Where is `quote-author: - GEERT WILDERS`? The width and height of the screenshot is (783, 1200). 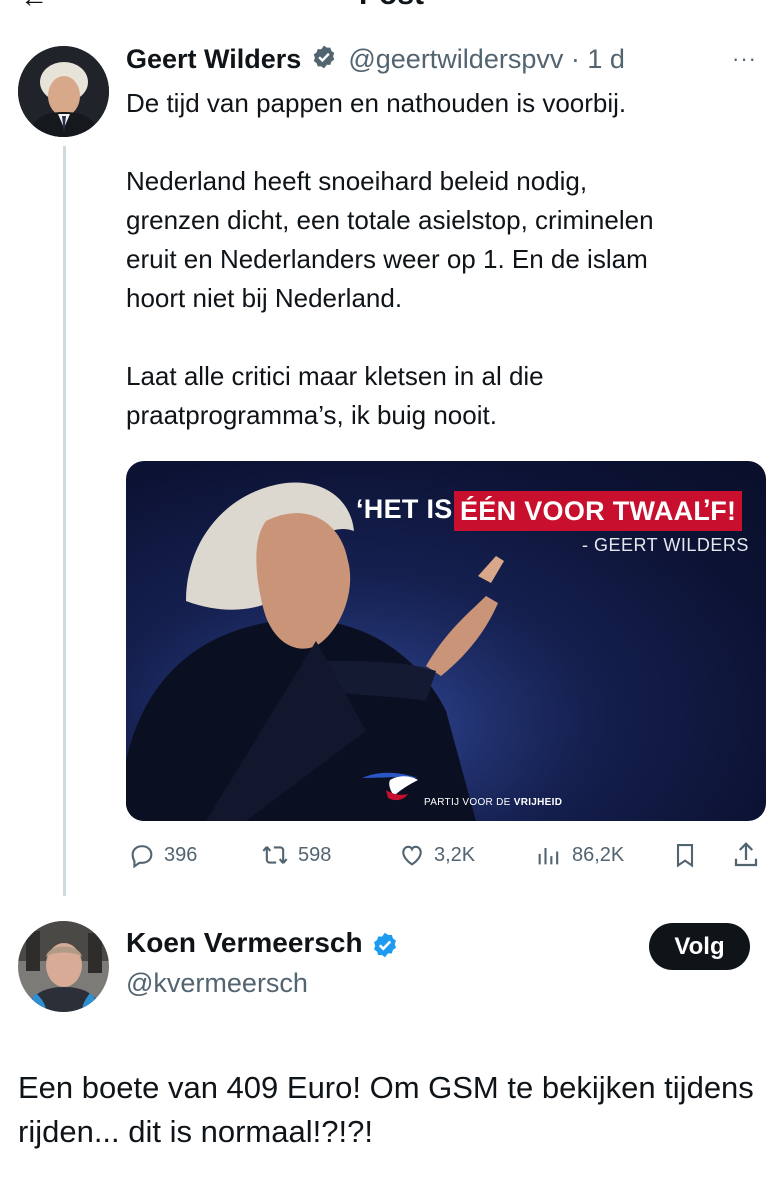
quote-author: - GEERT WILDERS is located at coordinates (665, 545).